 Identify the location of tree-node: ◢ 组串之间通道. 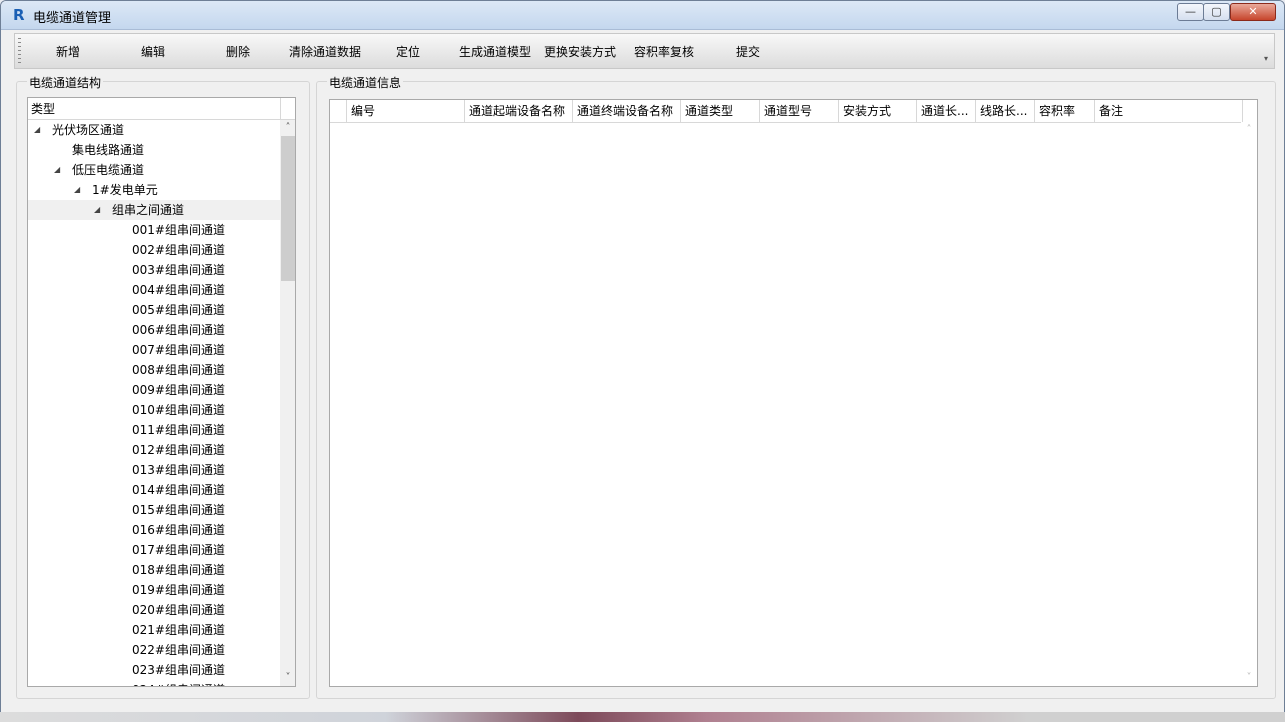
(154, 210).